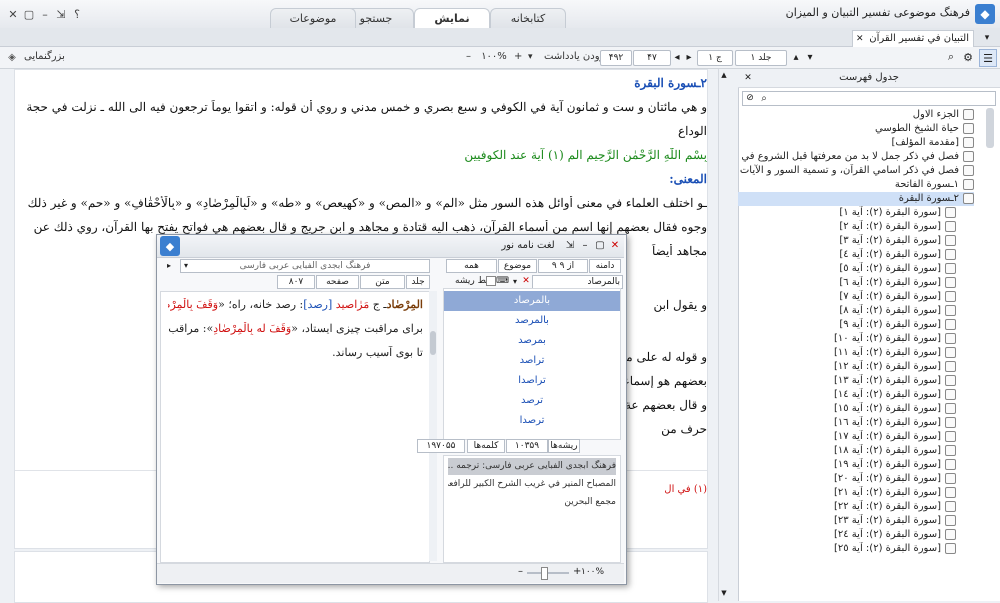 This screenshot has height=603, width=1000. What do you see at coordinates (577, 282) in the screenshot?
I see `word-search-input: بالمرصاد` at bounding box center [577, 282].